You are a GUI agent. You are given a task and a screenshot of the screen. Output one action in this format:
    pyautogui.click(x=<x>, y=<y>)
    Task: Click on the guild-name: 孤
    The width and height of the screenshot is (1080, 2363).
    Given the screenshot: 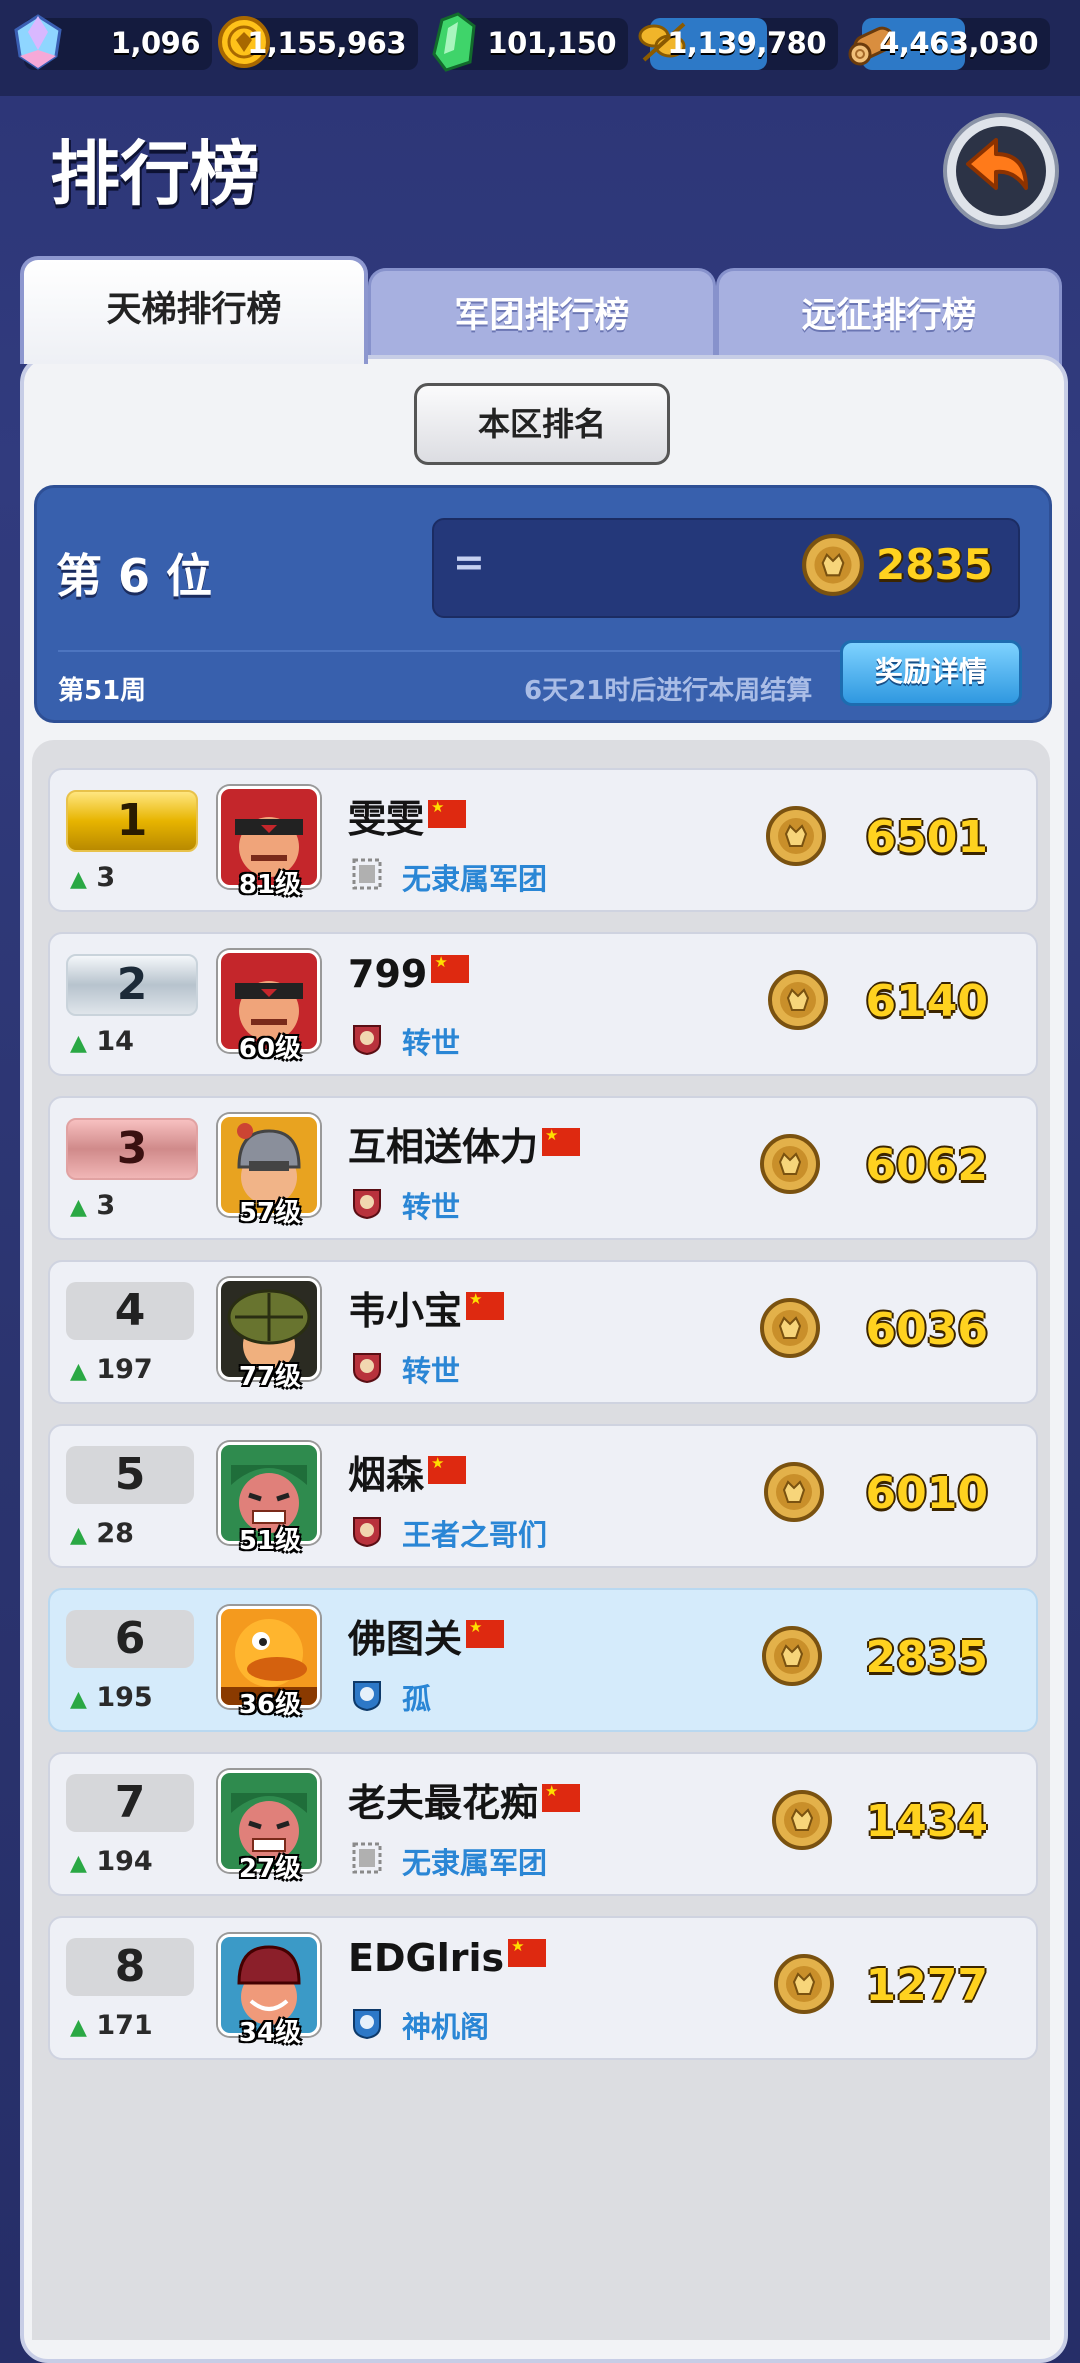 What is the action you would take?
    pyautogui.click(x=416, y=1697)
    